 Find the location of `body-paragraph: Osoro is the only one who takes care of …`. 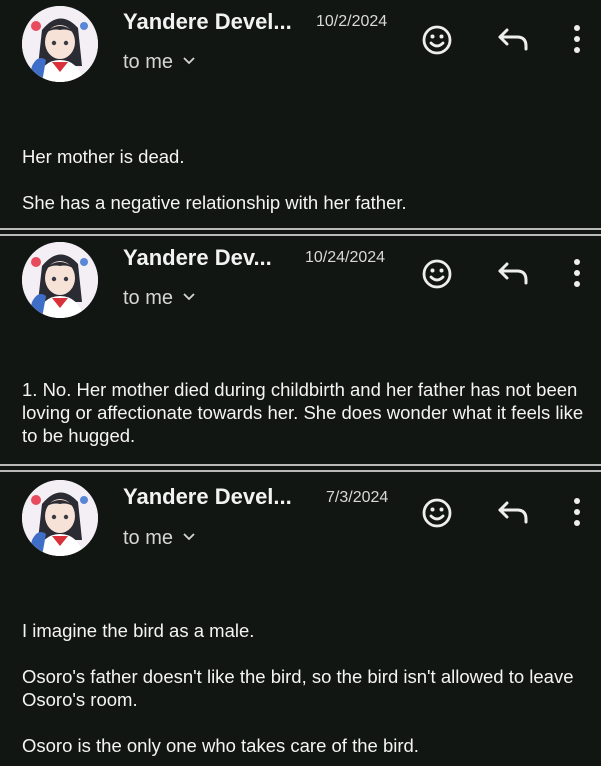

body-paragraph: Osoro is the only one who takes care of … is located at coordinates (220, 745).